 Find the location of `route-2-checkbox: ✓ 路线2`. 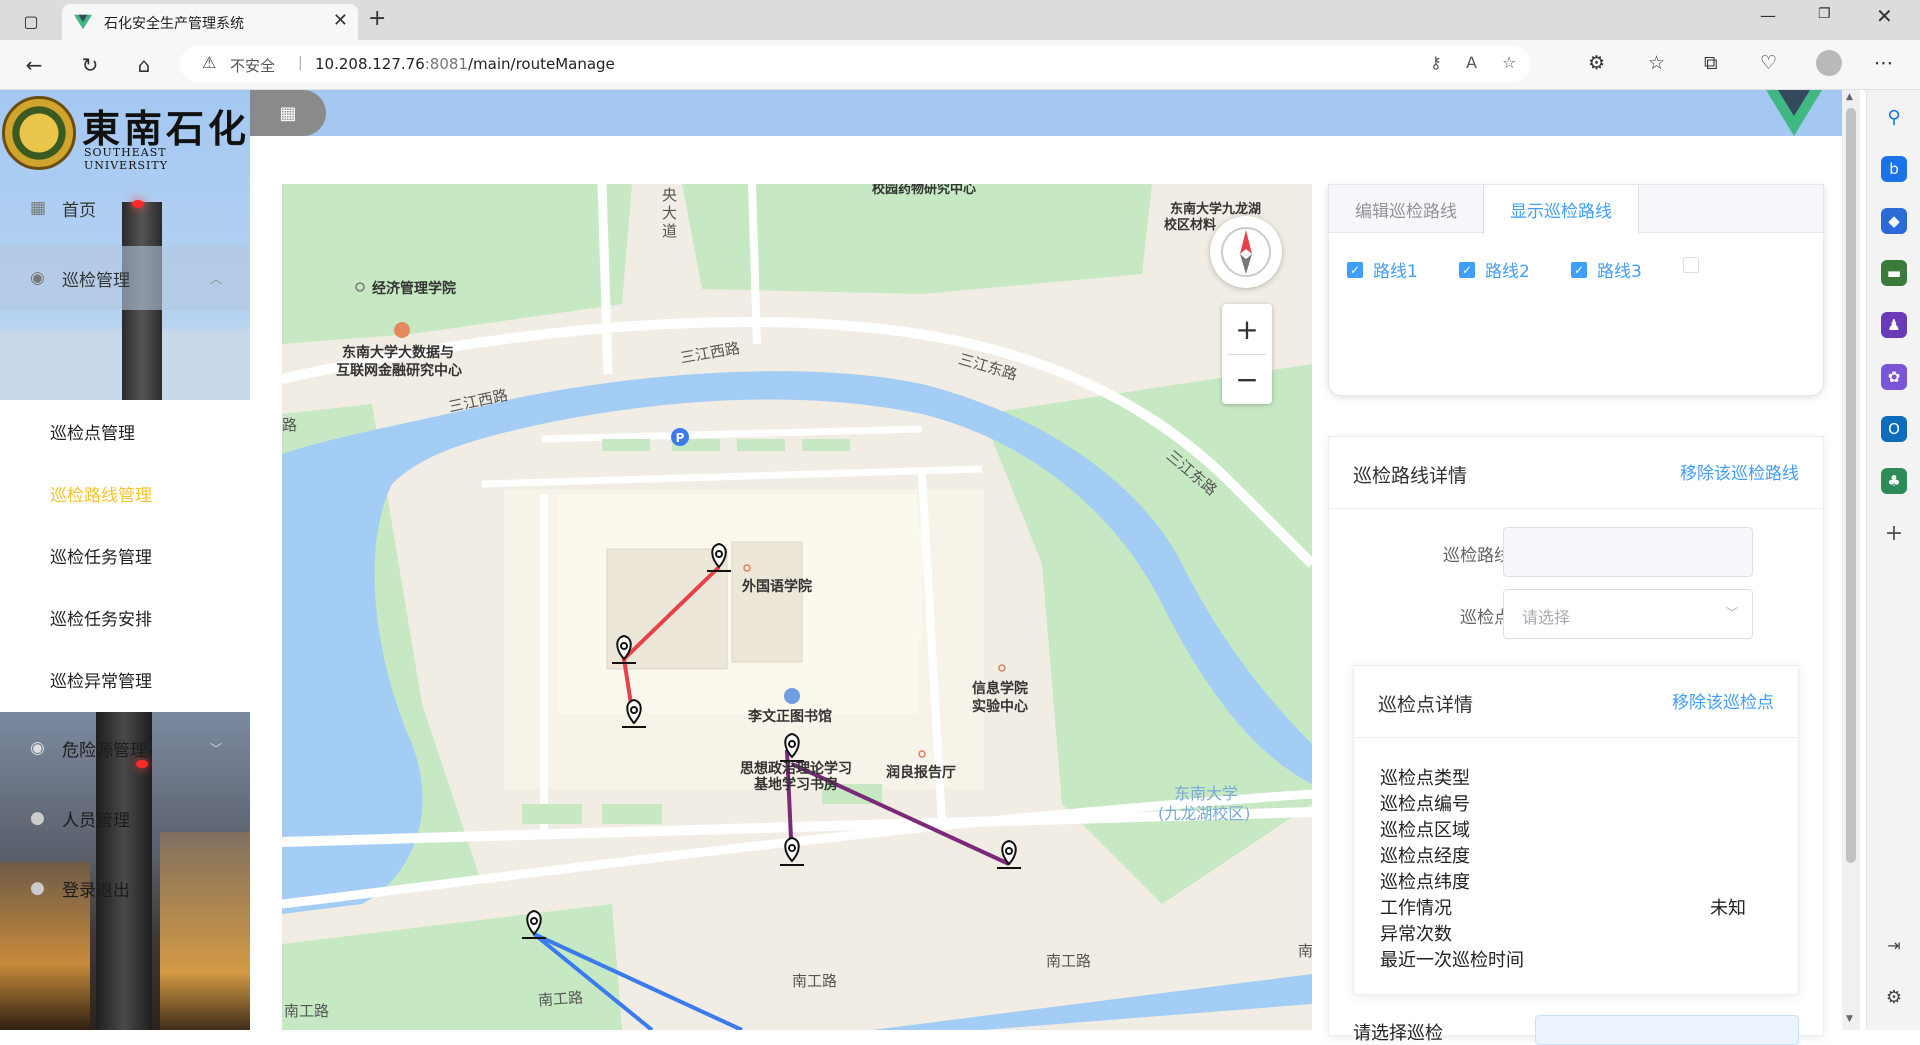

route-2-checkbox: ✓ 路线2 is located at coordinates (1494, 269).